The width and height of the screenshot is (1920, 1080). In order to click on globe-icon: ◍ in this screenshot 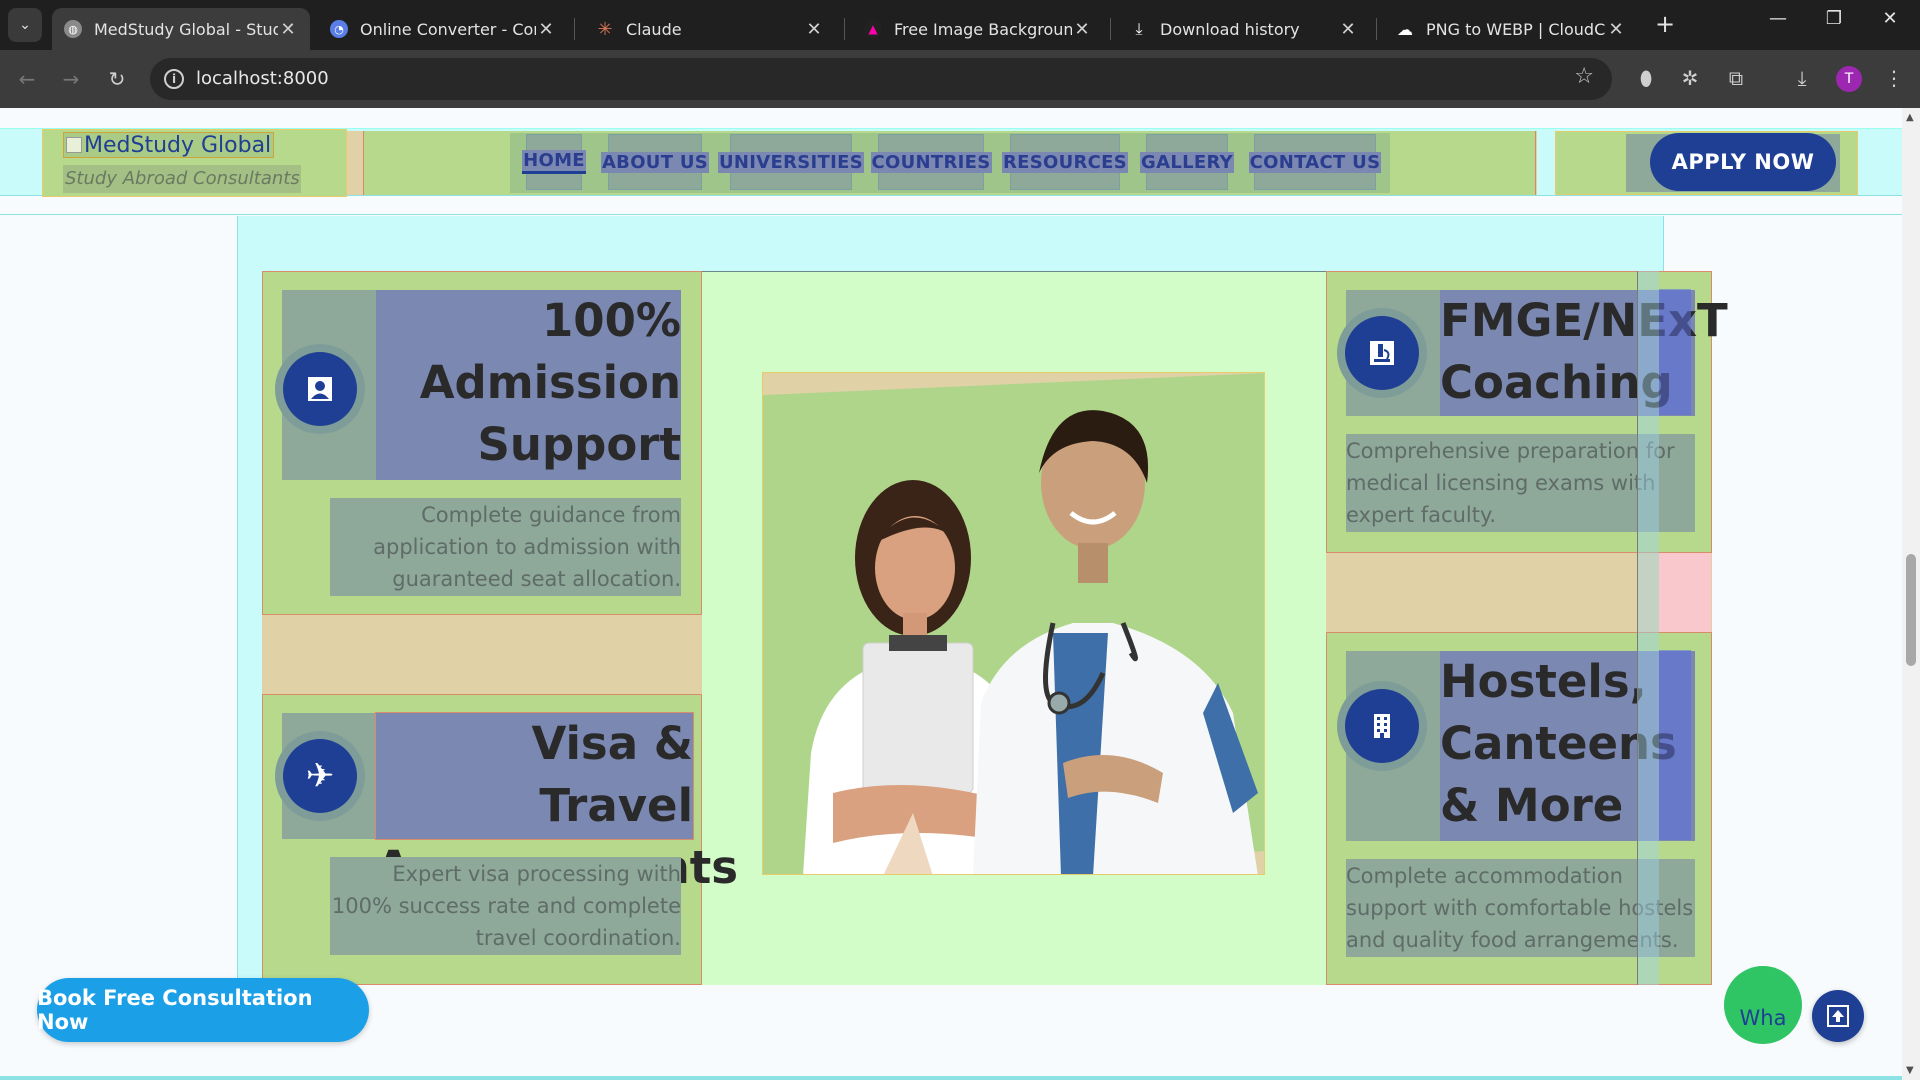, I will do `click(73, 29)`.